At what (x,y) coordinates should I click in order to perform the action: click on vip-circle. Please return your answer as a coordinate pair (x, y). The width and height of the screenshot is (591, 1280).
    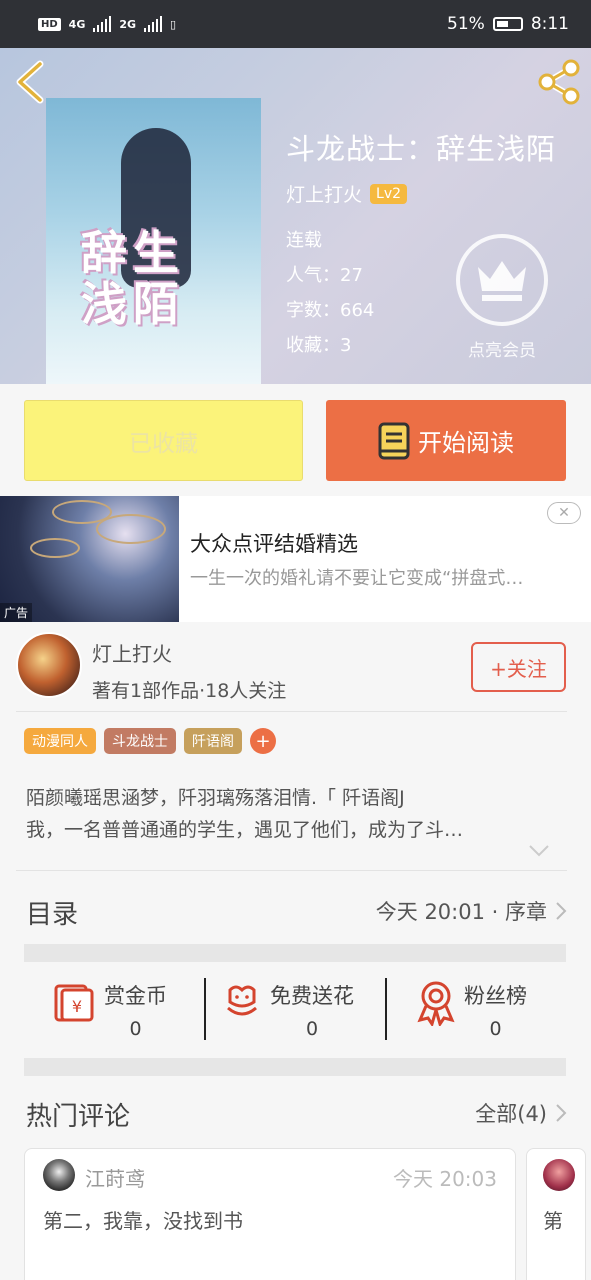
    Looking at the image, I should click on (502, 280).